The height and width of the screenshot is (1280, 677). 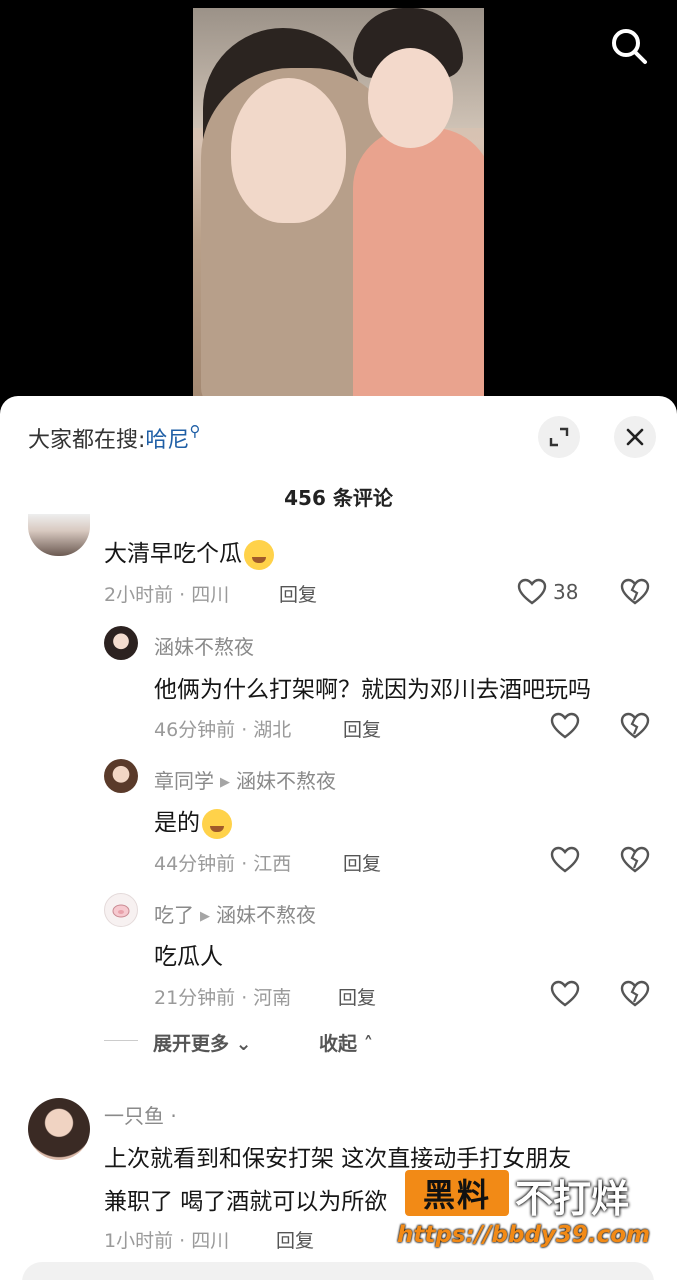 I want to click on video-person-right-face, so click(x=410, y=98).